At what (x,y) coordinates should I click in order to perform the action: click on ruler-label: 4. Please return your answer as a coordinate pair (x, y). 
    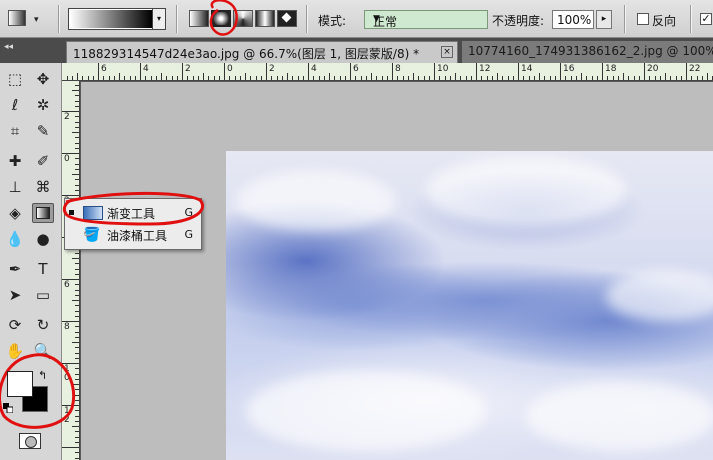
    Looking at the image, I should click on (314, 69).